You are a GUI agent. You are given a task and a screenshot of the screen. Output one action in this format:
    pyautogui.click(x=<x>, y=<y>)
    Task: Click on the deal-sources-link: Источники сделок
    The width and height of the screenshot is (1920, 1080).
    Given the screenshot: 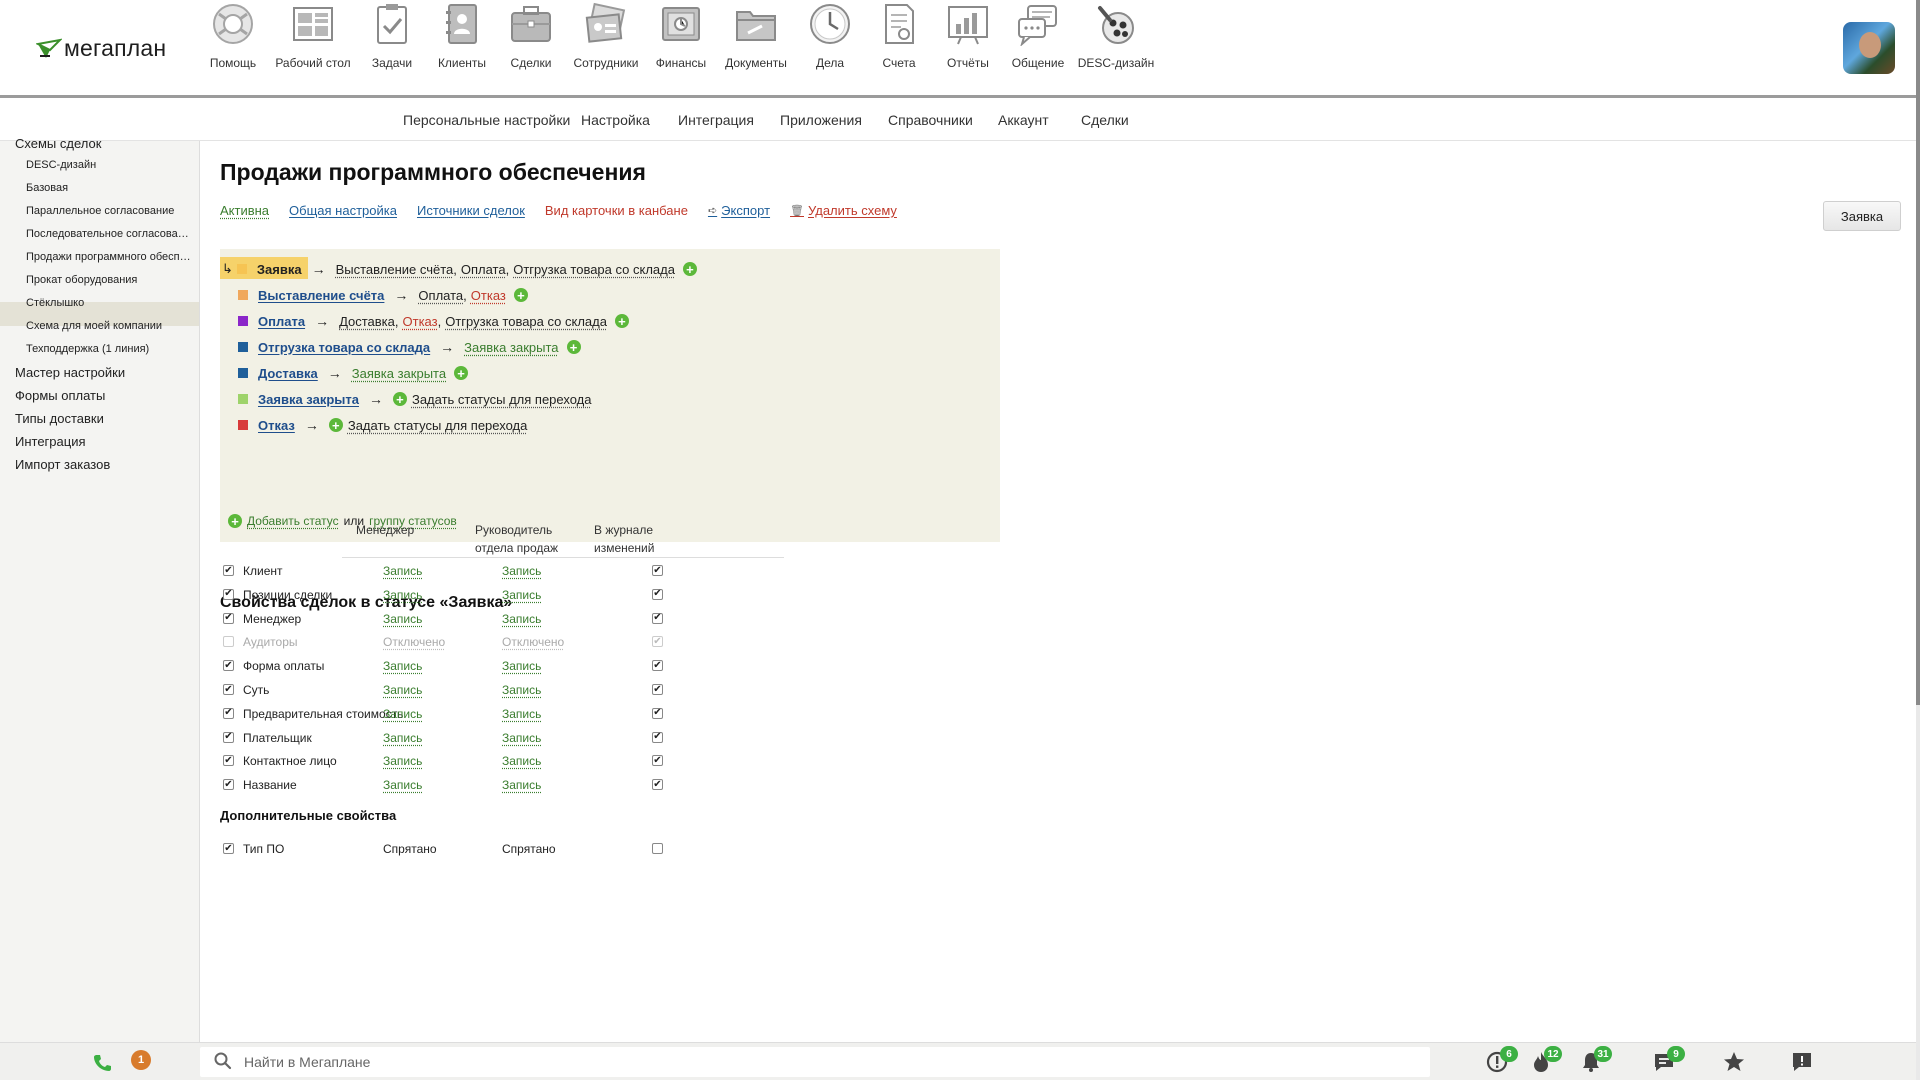 What is the action you would take?
    pyautogui.click(x=471, y=210)
    